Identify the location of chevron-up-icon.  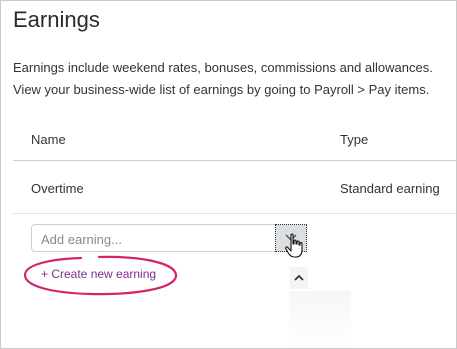
(299, 277).